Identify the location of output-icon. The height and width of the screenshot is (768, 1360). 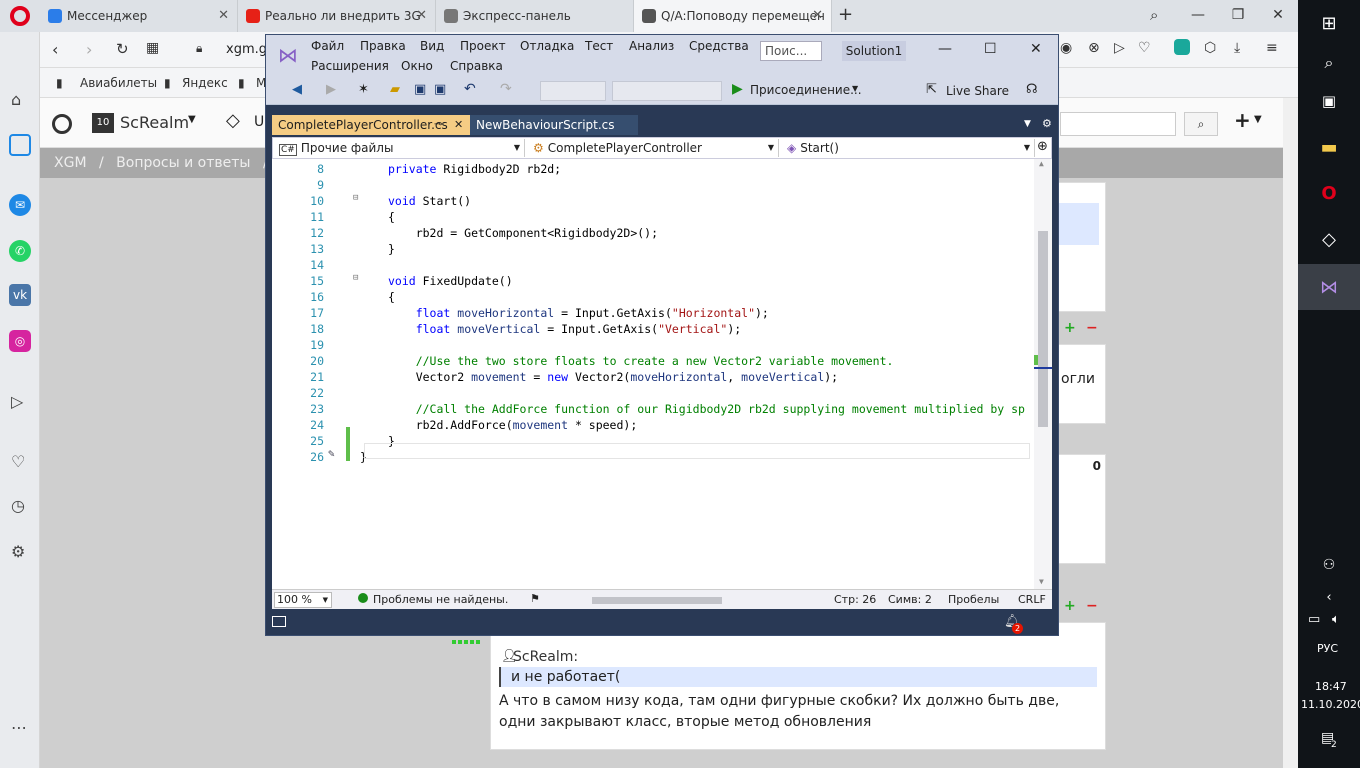
(279, 621).